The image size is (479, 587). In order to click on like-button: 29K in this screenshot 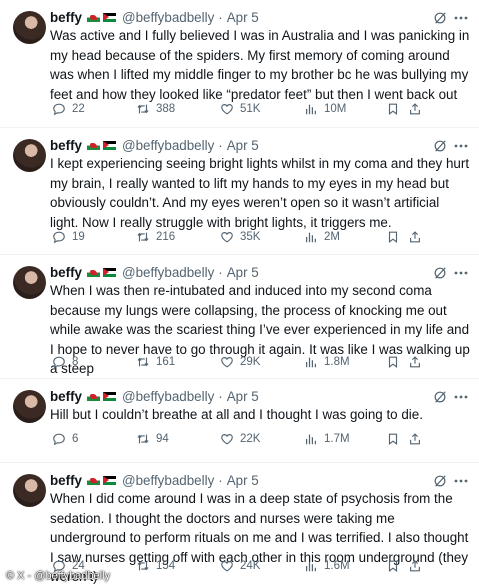, I will do `click(240, 362)`.